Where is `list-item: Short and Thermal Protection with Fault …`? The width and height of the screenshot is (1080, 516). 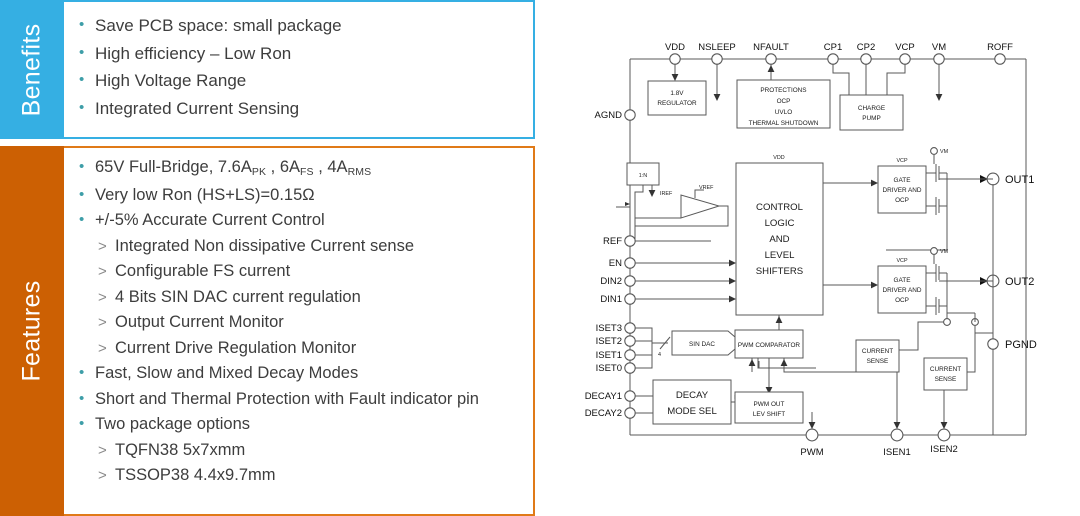 list-item: Short and Thermal Protection with Fault … is located at coordinates (301, 399).